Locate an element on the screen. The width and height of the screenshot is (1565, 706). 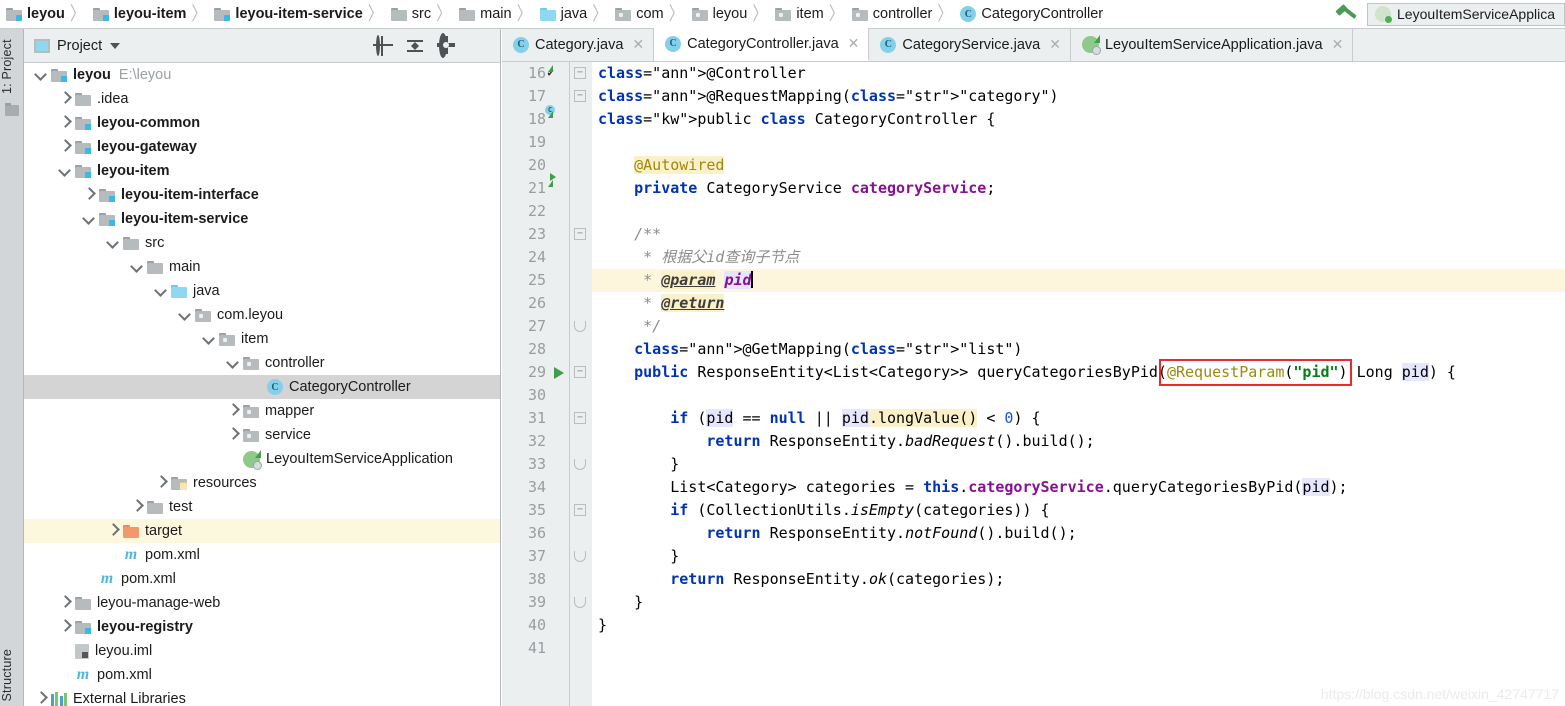
code-line-40: 40} is located at coordinates (1033, 625).